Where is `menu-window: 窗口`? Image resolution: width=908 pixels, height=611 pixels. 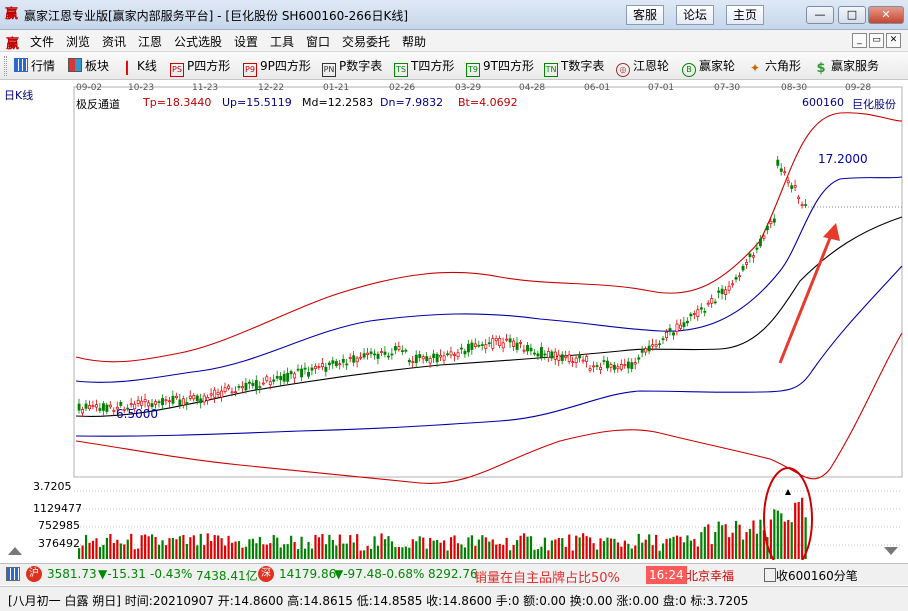
menu-window: 窗口 is located at coordinates (318, 41).